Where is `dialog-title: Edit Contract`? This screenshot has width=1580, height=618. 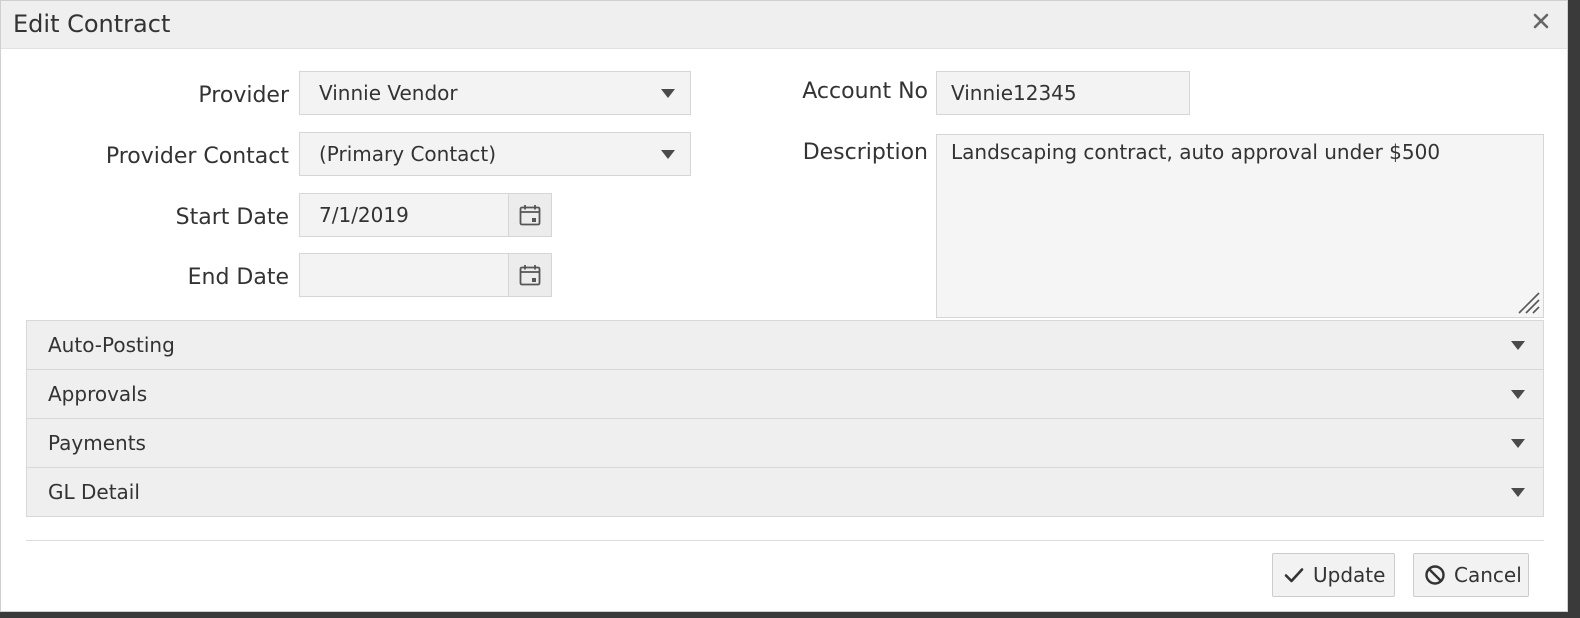 dialog-title: Edit Contract is located at coordinates (92, 24).